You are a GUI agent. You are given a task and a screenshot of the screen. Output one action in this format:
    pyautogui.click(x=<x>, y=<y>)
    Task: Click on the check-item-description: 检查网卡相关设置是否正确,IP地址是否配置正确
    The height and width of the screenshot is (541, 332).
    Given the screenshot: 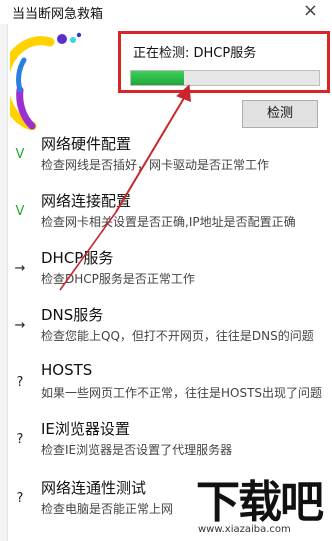 What is the action you would take?
    pyautogui.click(x=168, y=222)
    